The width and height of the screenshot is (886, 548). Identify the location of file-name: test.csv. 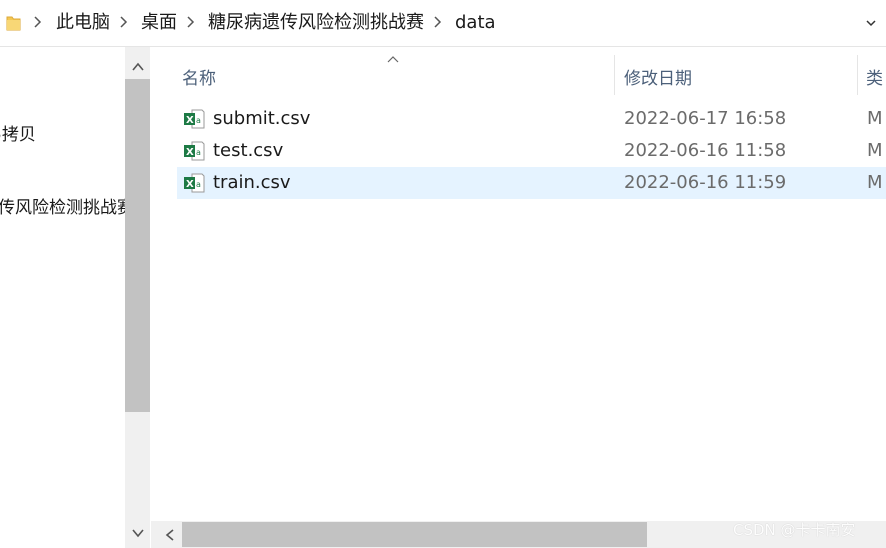
(248, 151).